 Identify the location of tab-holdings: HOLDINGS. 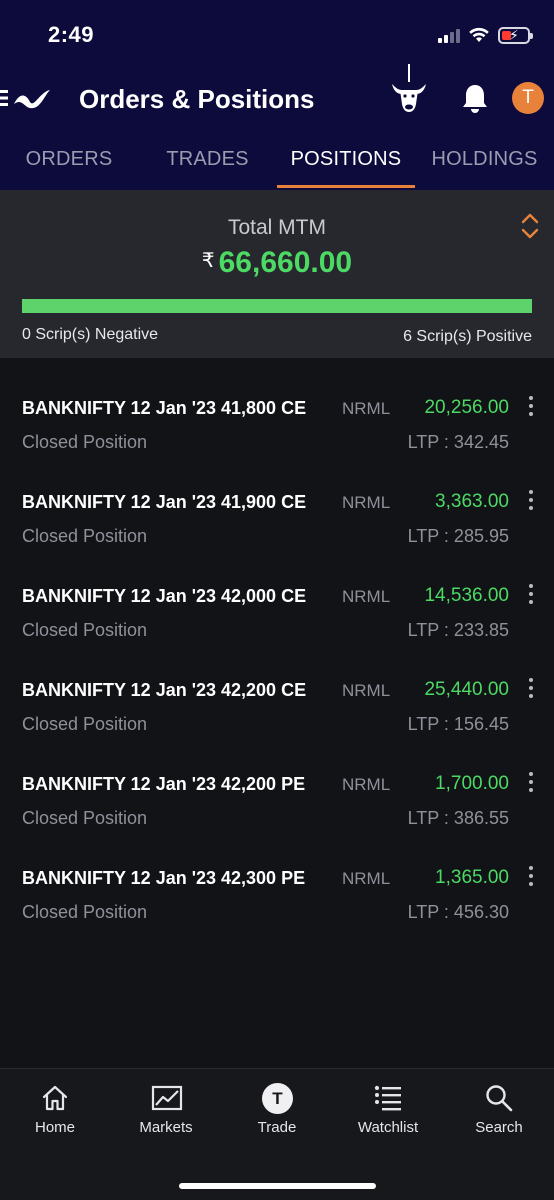
(484, 168).